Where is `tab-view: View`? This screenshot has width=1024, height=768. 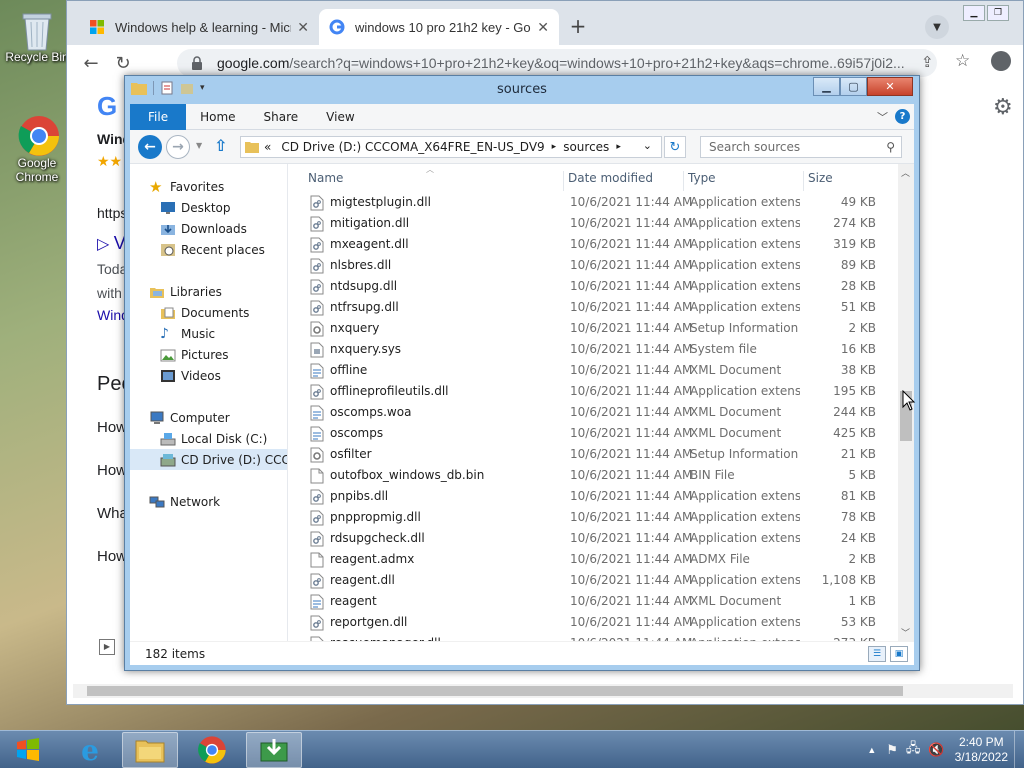
tab-view: View is located at coordinates (340, 117).